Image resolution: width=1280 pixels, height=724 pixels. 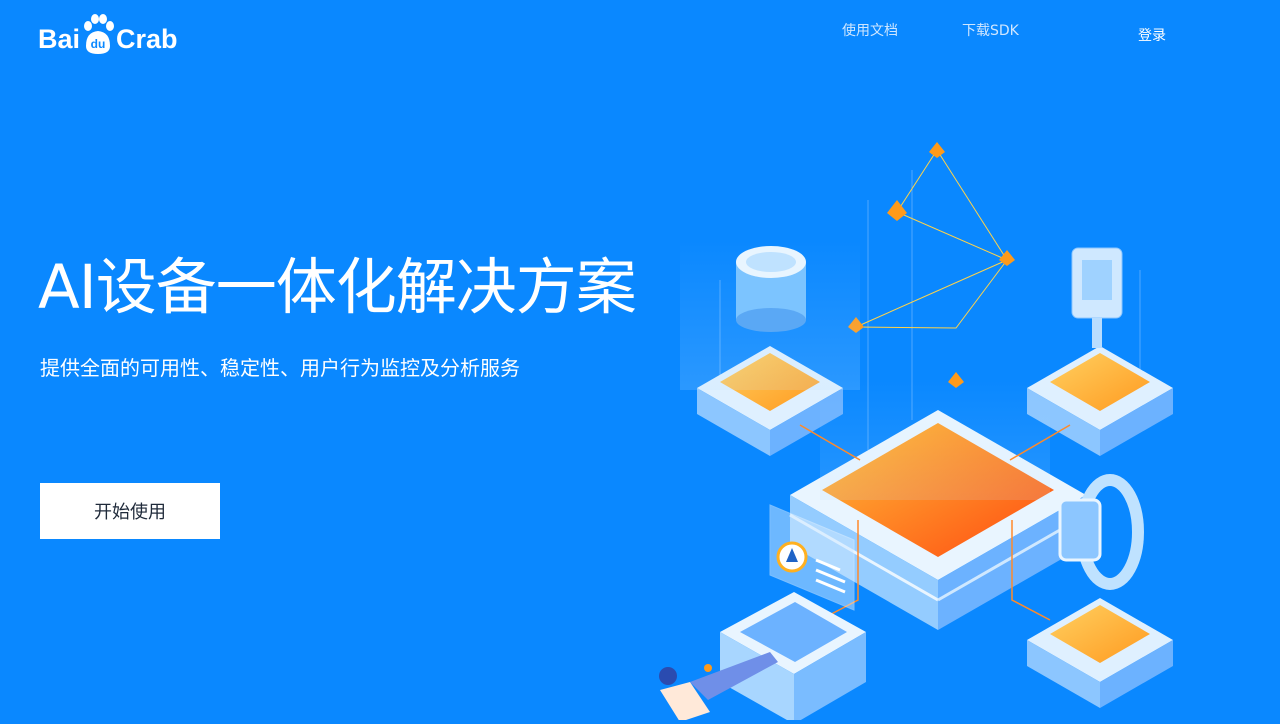 What do you see at coordinates (59, 39) in the screenshot?
I see `logo-text-left: Bai` at bounding box center [59, 39].